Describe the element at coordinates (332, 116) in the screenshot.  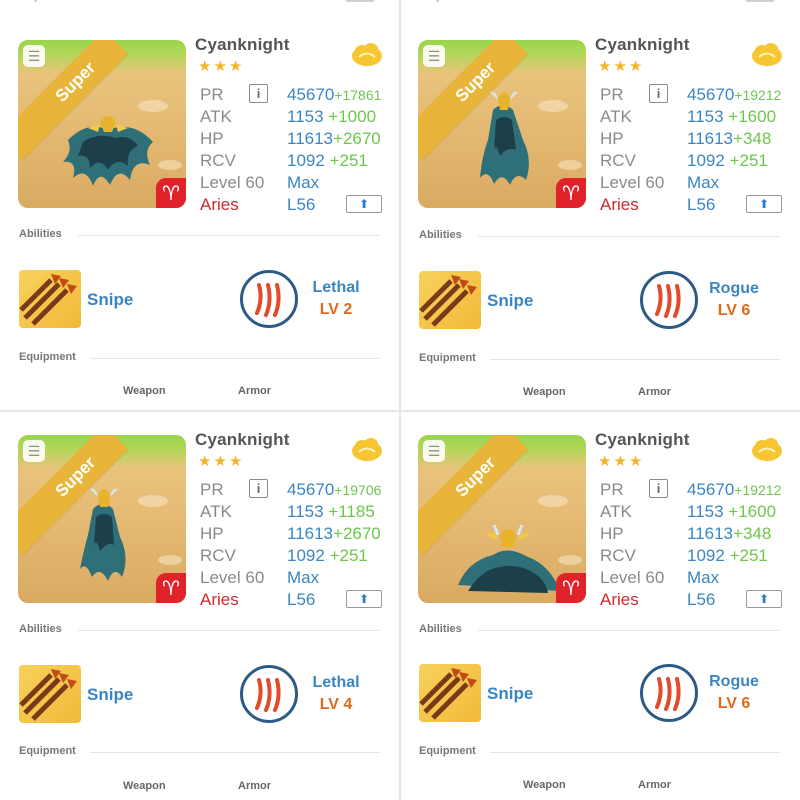
I see `stat-value: 1153 +1000` at that location.